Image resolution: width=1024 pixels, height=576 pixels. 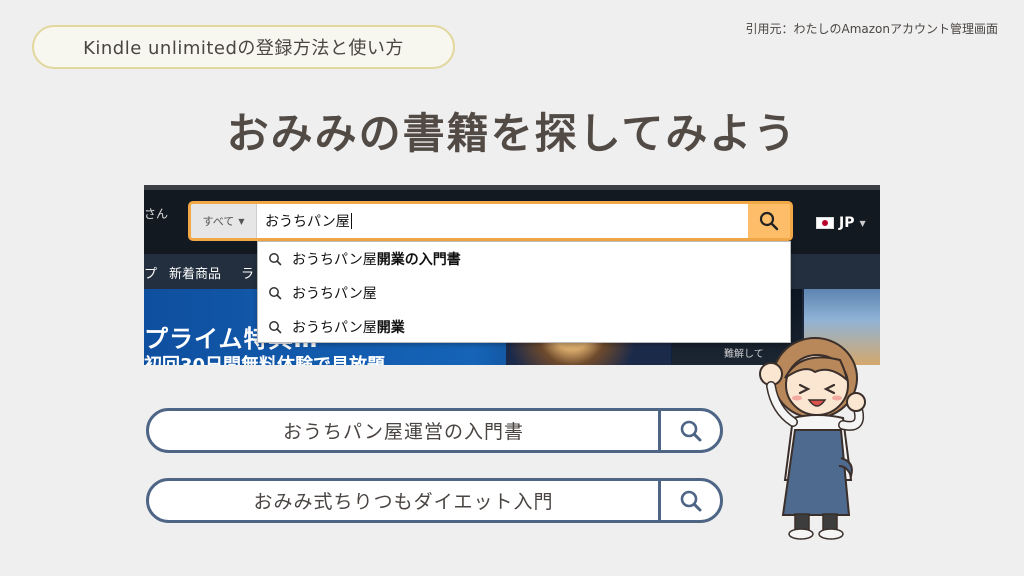 I want to click on search-button, so click(x=769, y=221).